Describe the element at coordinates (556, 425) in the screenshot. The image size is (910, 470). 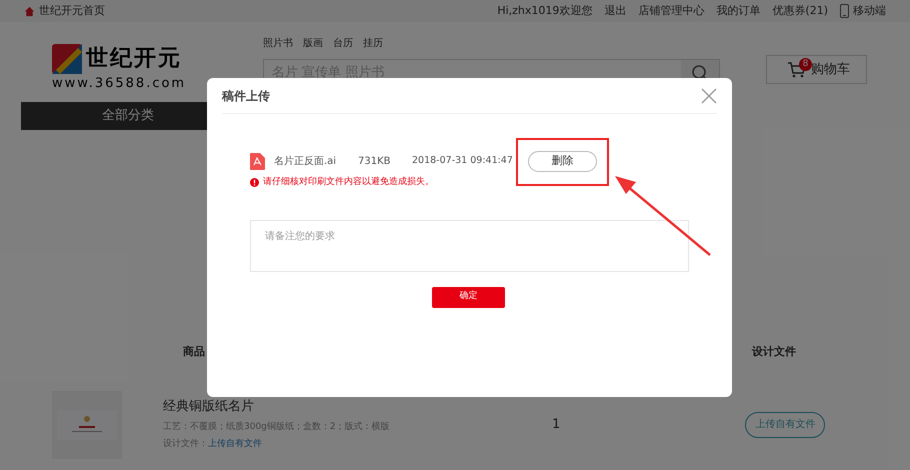
I see `quantity-text: 1` at that location.